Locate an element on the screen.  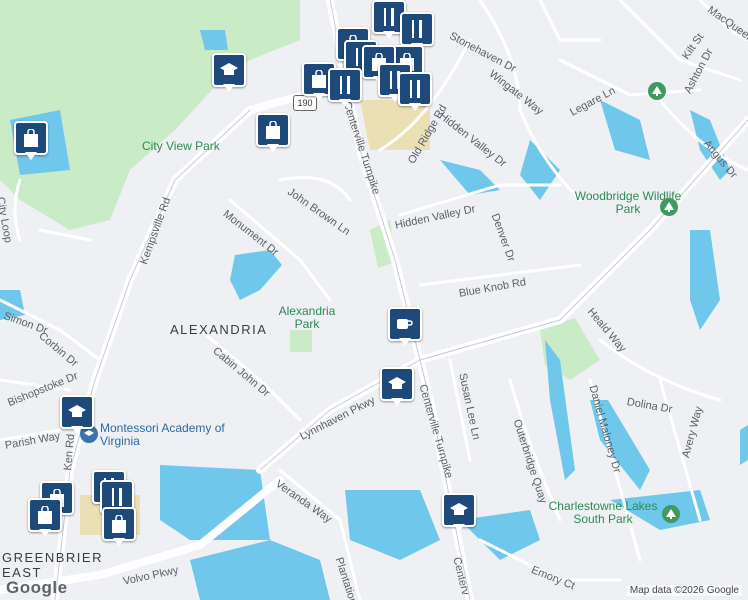
map-attribution: Map data ©2026 Google is located at coordinates (684, 590).